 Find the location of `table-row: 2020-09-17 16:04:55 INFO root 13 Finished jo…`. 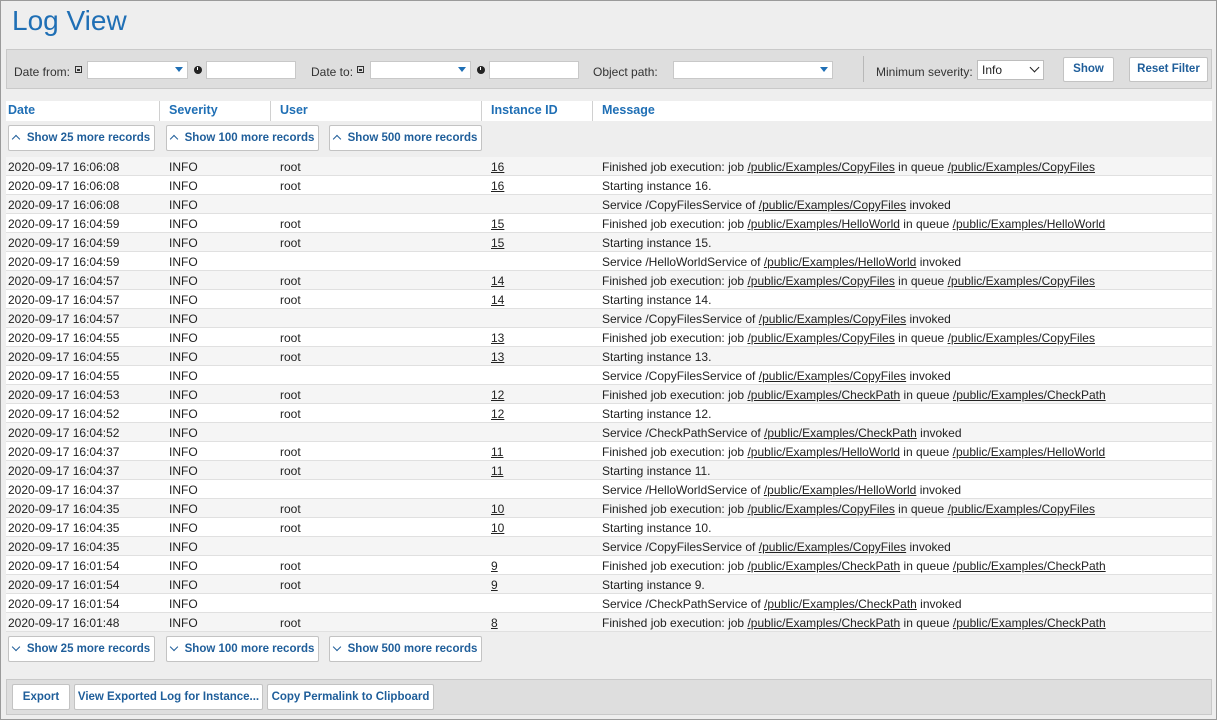

table-row: 2020-09-17 16:04:55 INFO root 13 Finished jo… is located at coordinates (609, 337).